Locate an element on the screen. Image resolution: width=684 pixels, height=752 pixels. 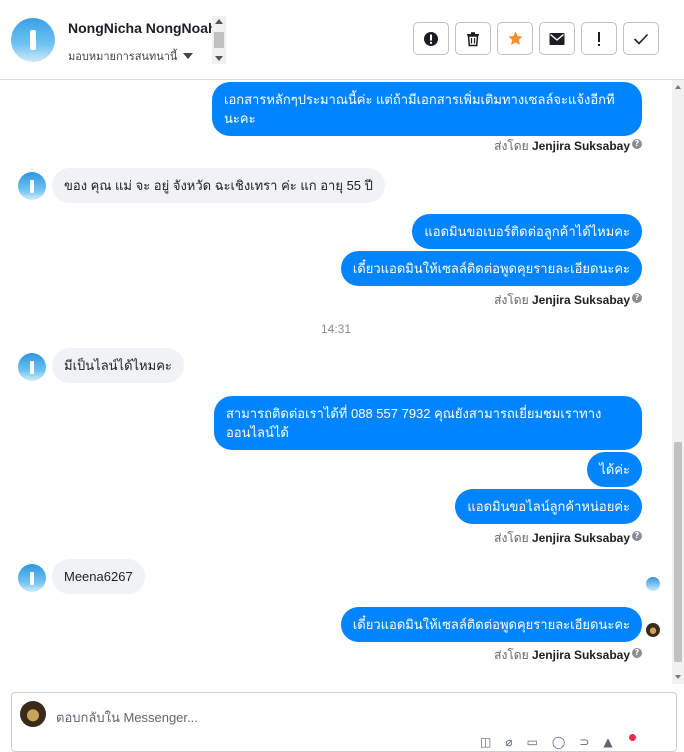
mark-done-button is located at coordinates (641, 38).